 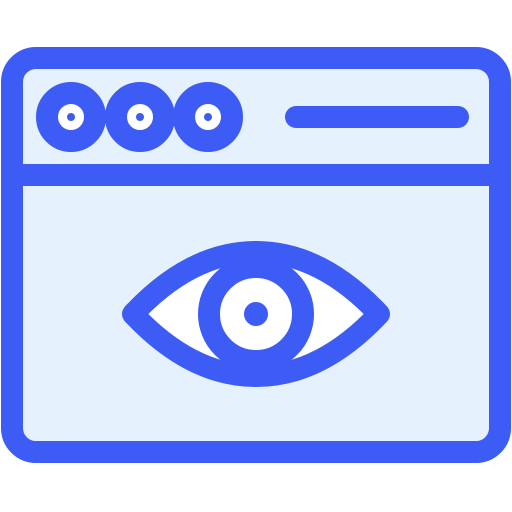 I want to click on eye-icon, so click(x=256, y=314).